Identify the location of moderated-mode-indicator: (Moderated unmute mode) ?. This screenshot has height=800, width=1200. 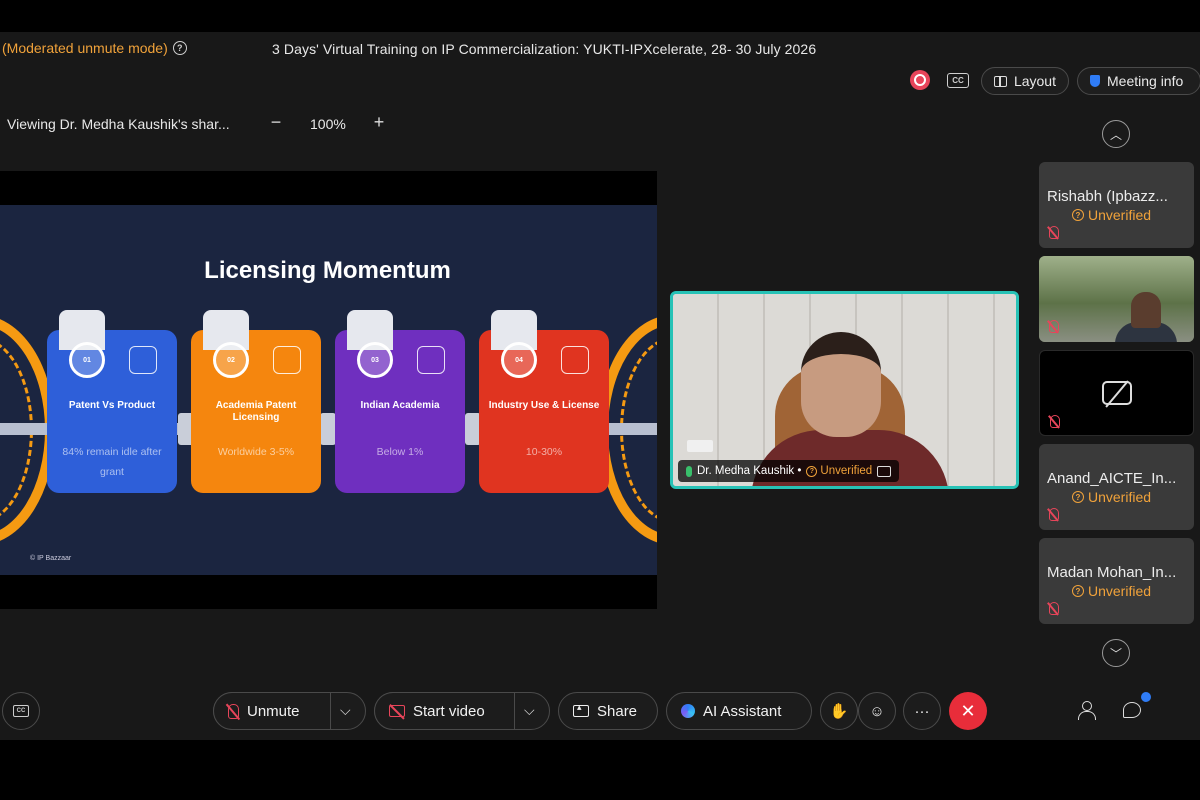
(94, 48).